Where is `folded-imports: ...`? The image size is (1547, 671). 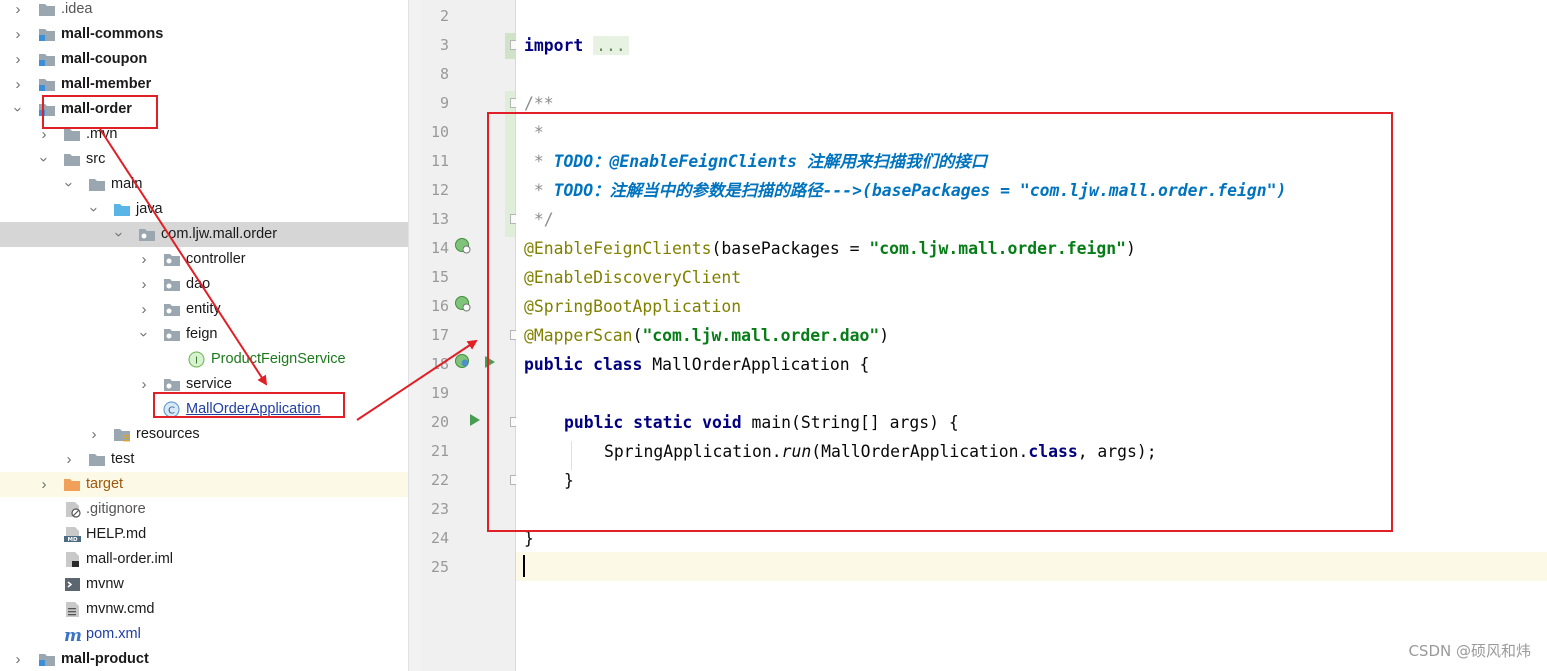 folded-imports: ... is located at coordinates (611, 45).